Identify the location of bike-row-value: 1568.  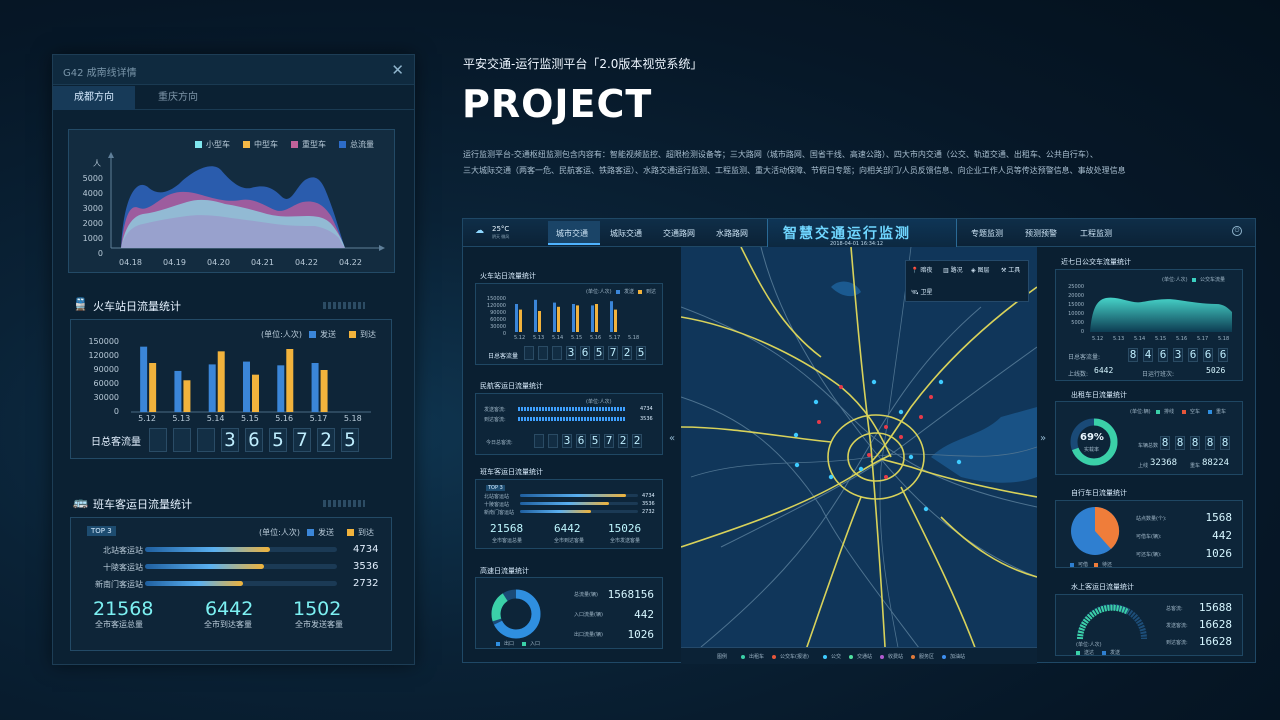
(1219, 517).